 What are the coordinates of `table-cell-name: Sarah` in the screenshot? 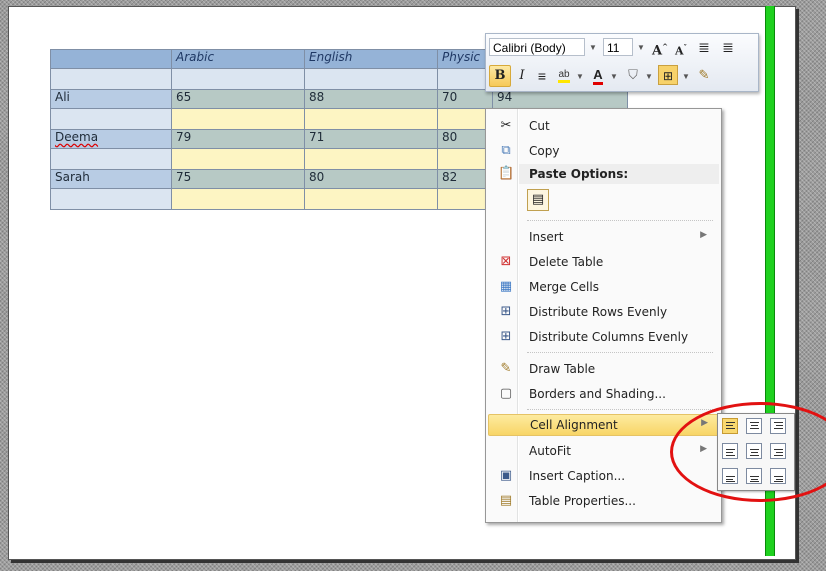 It's located at (111, 179).